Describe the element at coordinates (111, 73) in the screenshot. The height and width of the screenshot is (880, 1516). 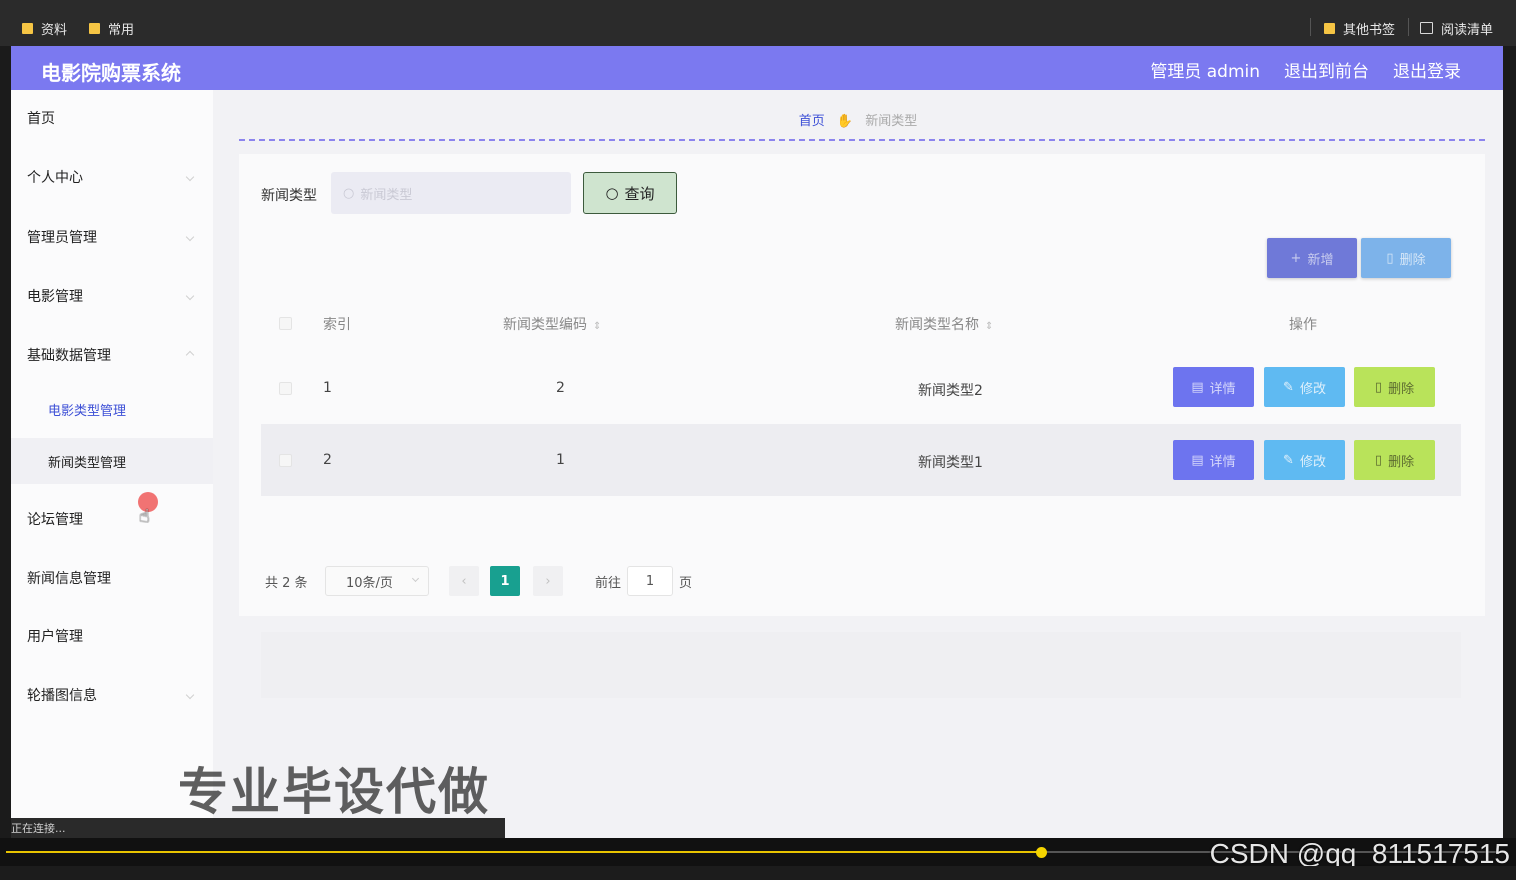
I see `app-title: 电影院购票系统` at that location.